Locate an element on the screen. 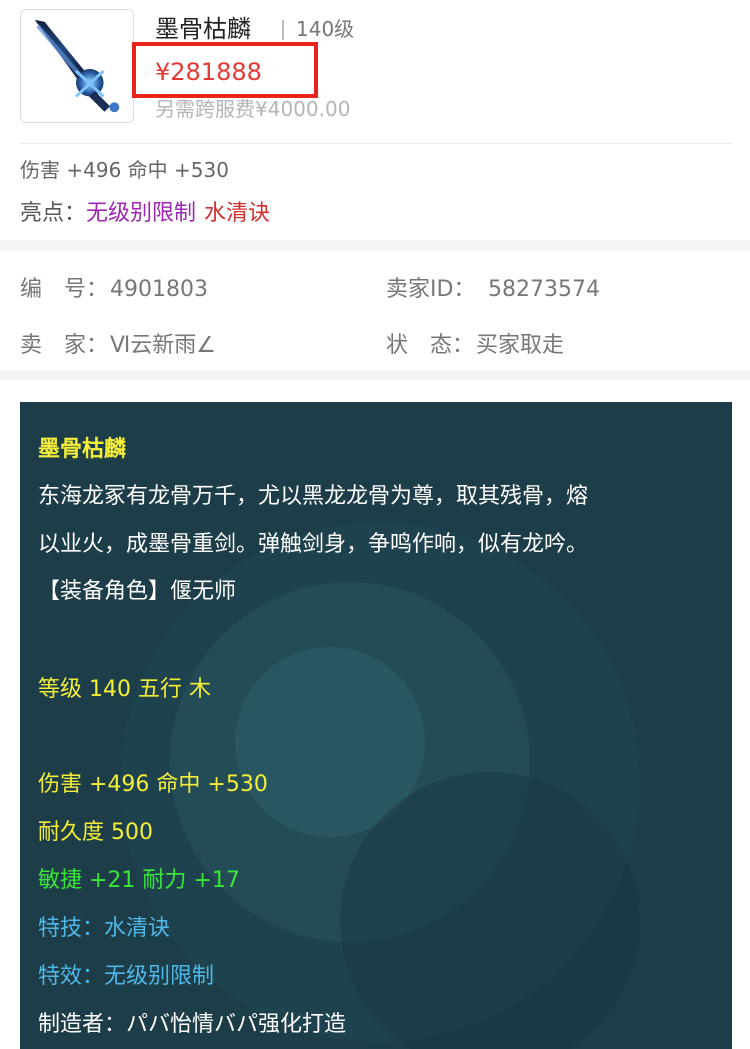 The image size is (750, 1049). desc-title: 墨骨枯麟 is located at coordinates (82, 449).